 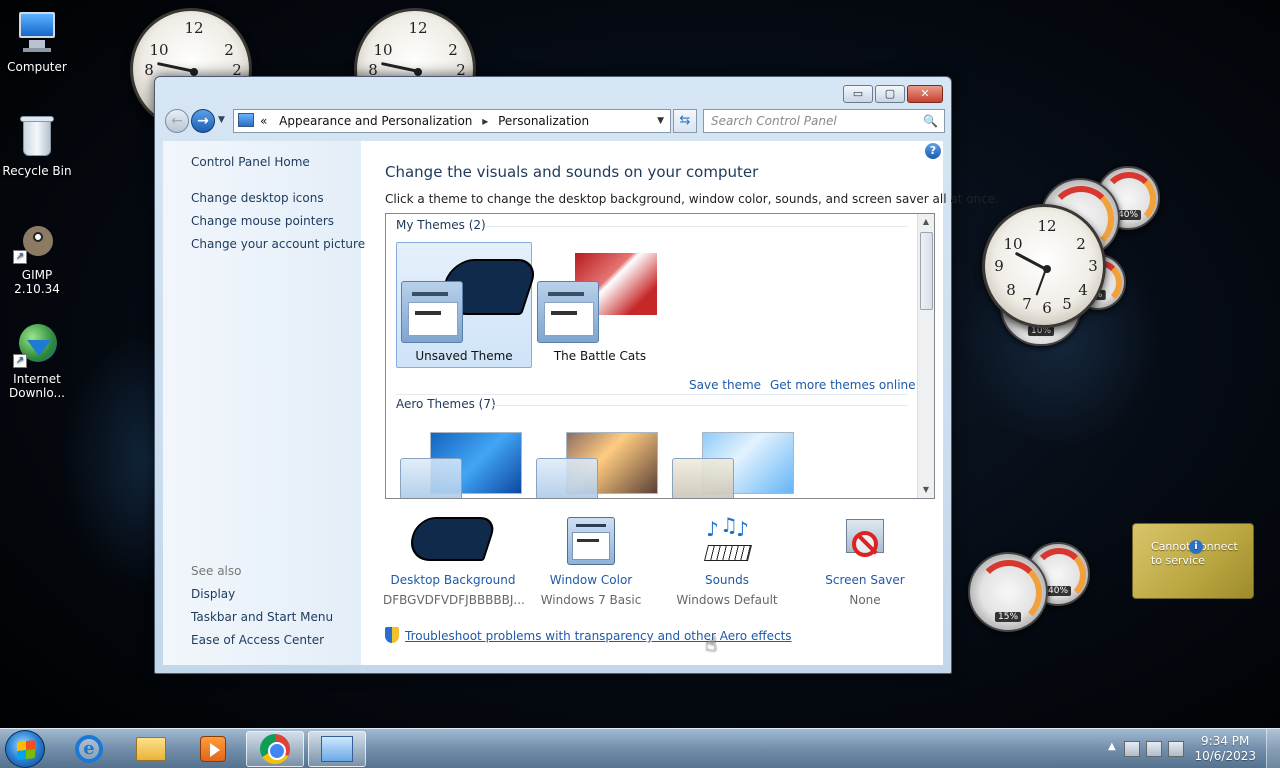 I want to click on sidebar-link-taskbar: Taskbar and Start Menu, so click(x=262, y=617).